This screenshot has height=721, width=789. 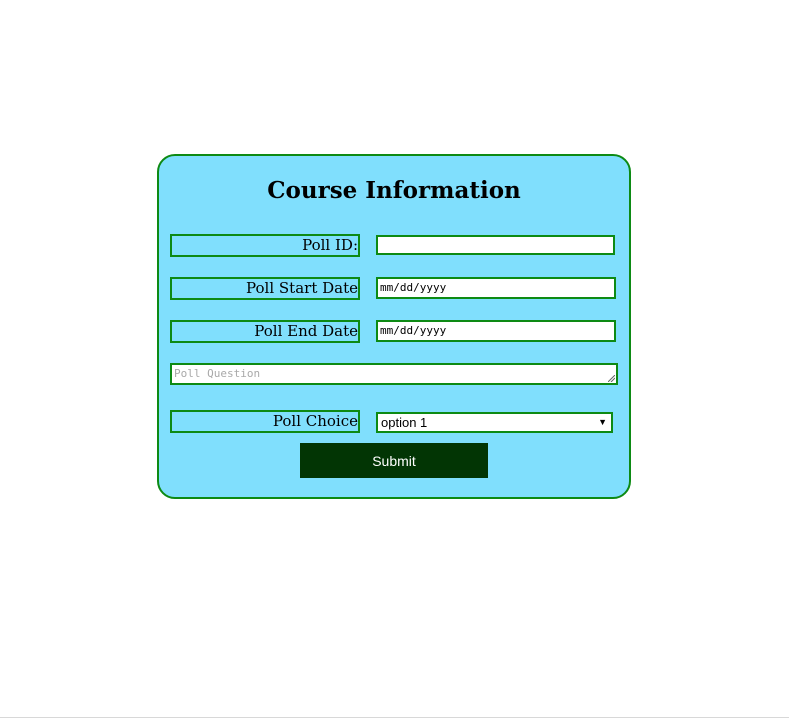 I want to click on form-title: Course Information, so click(x=394, y=190).